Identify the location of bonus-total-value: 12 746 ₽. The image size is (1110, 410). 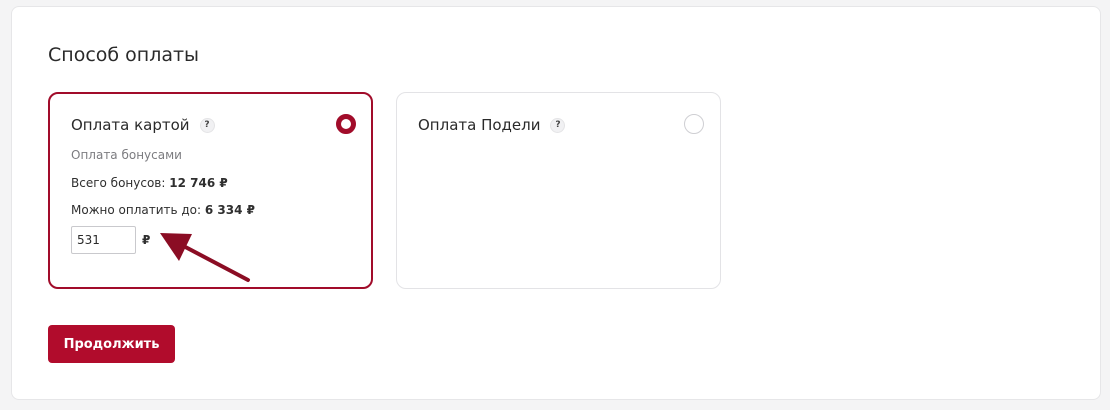
(198, 183).